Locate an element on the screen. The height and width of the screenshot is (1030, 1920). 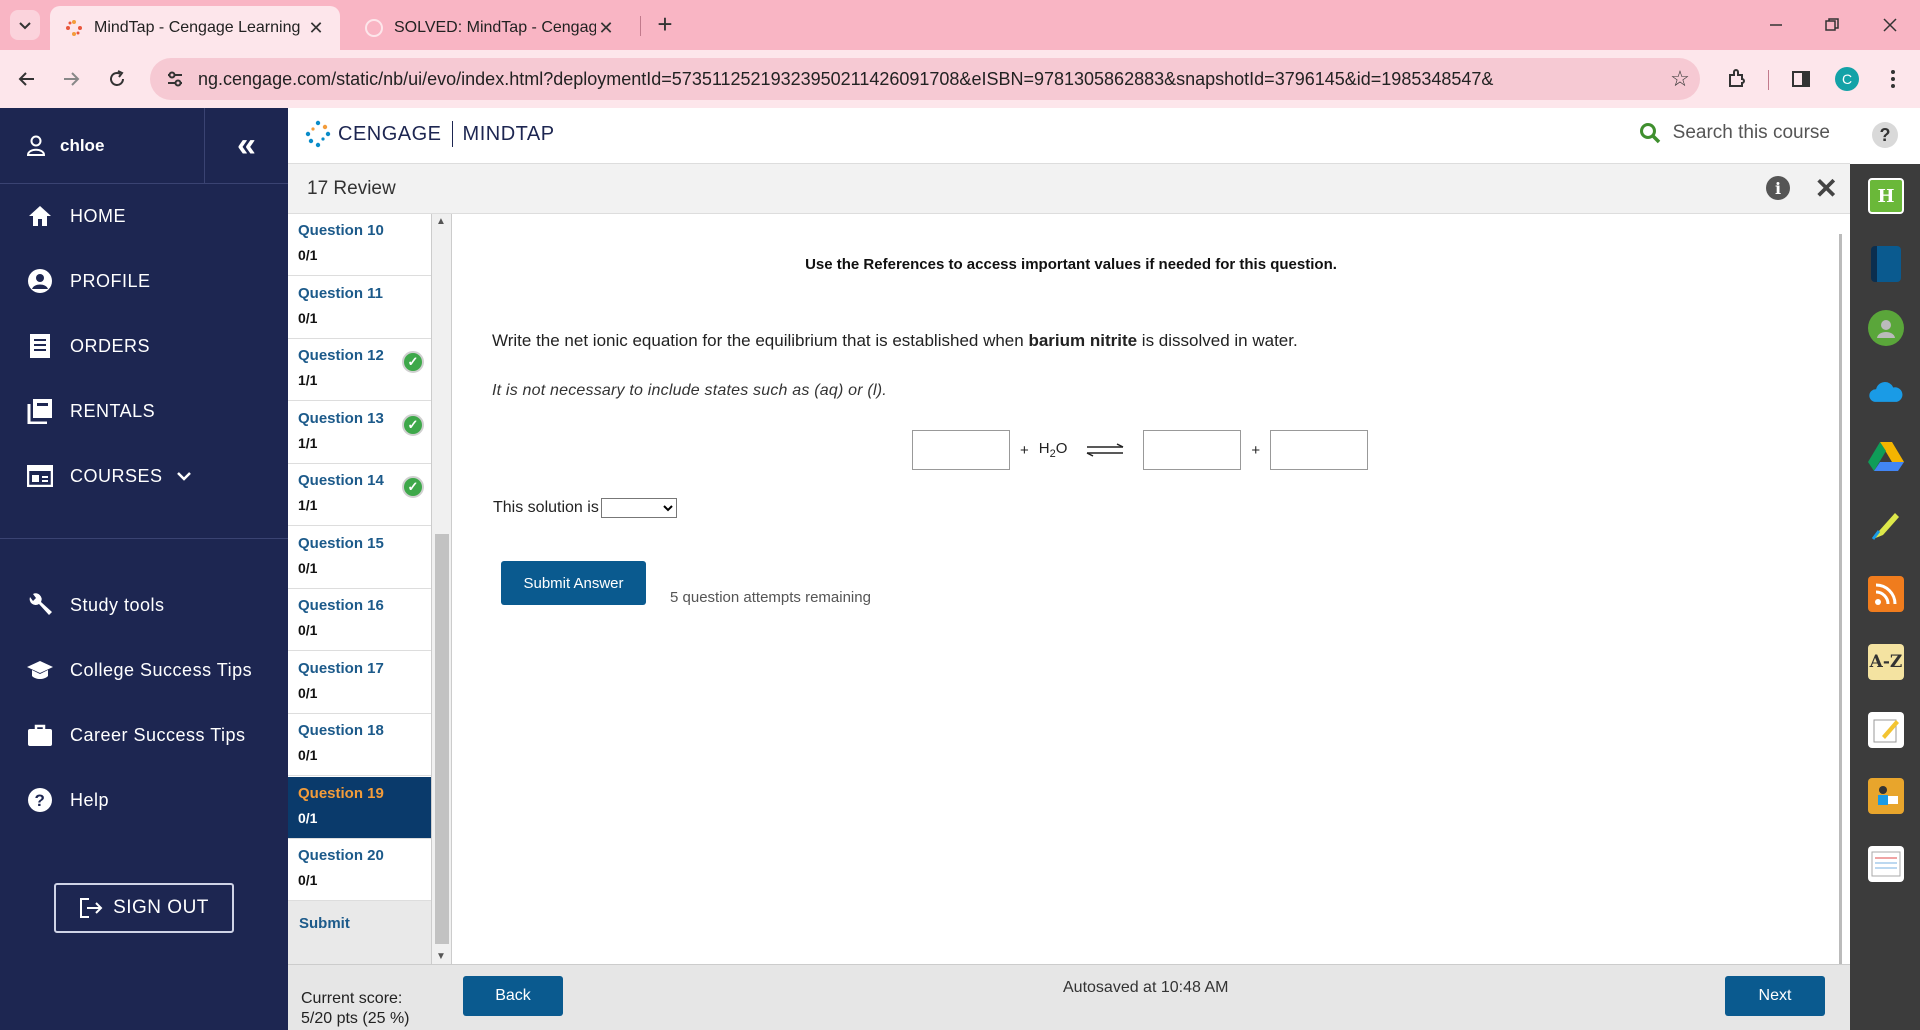
ebook-icon is located at coordinates (1886, 264).